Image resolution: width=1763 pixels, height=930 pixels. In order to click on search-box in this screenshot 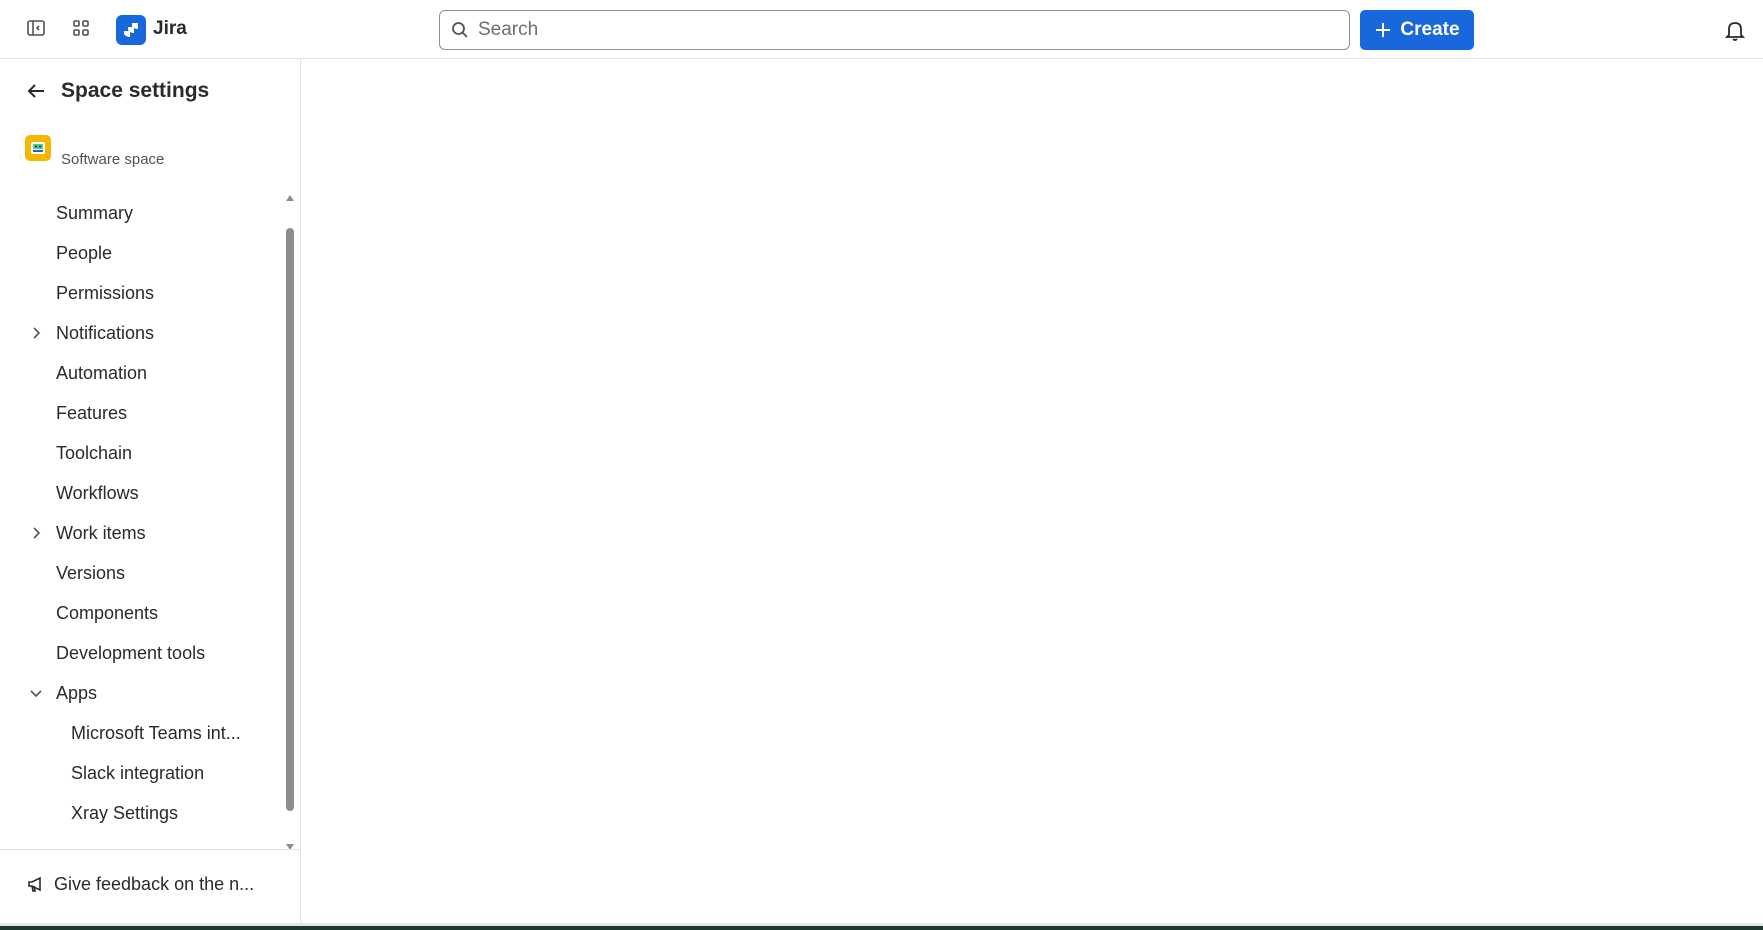, I will do `click(894, 30)`.